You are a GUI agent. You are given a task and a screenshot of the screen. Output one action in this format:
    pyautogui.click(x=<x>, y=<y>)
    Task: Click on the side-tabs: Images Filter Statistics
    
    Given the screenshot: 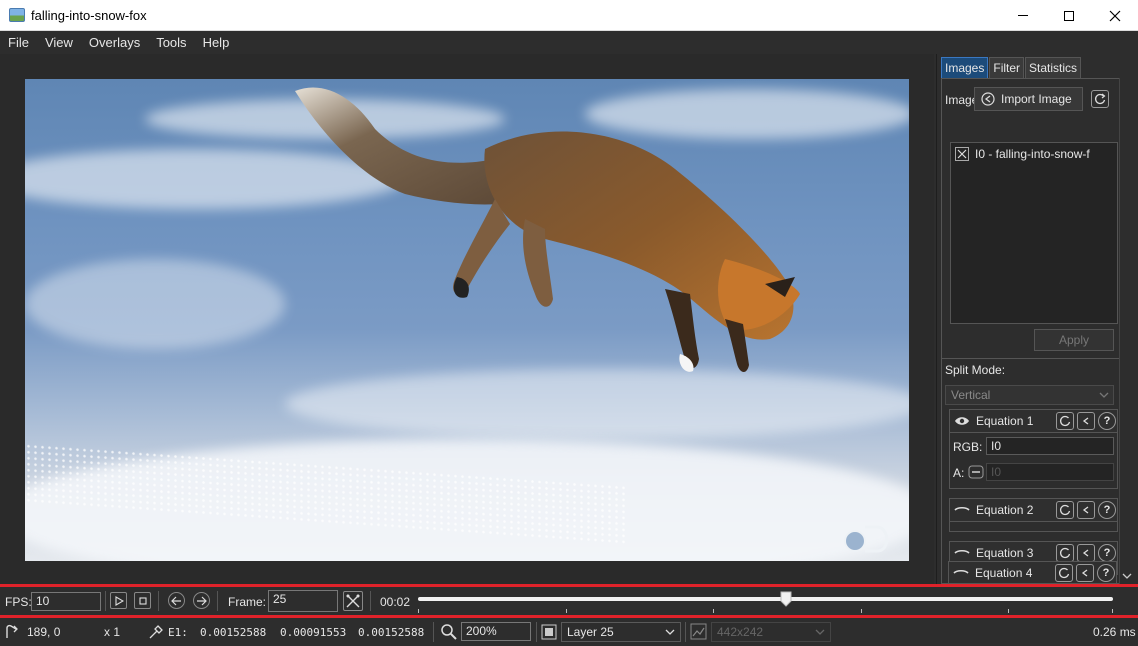 What is the action you would take?
    pyautogui.click(x=1011, y=67)
    